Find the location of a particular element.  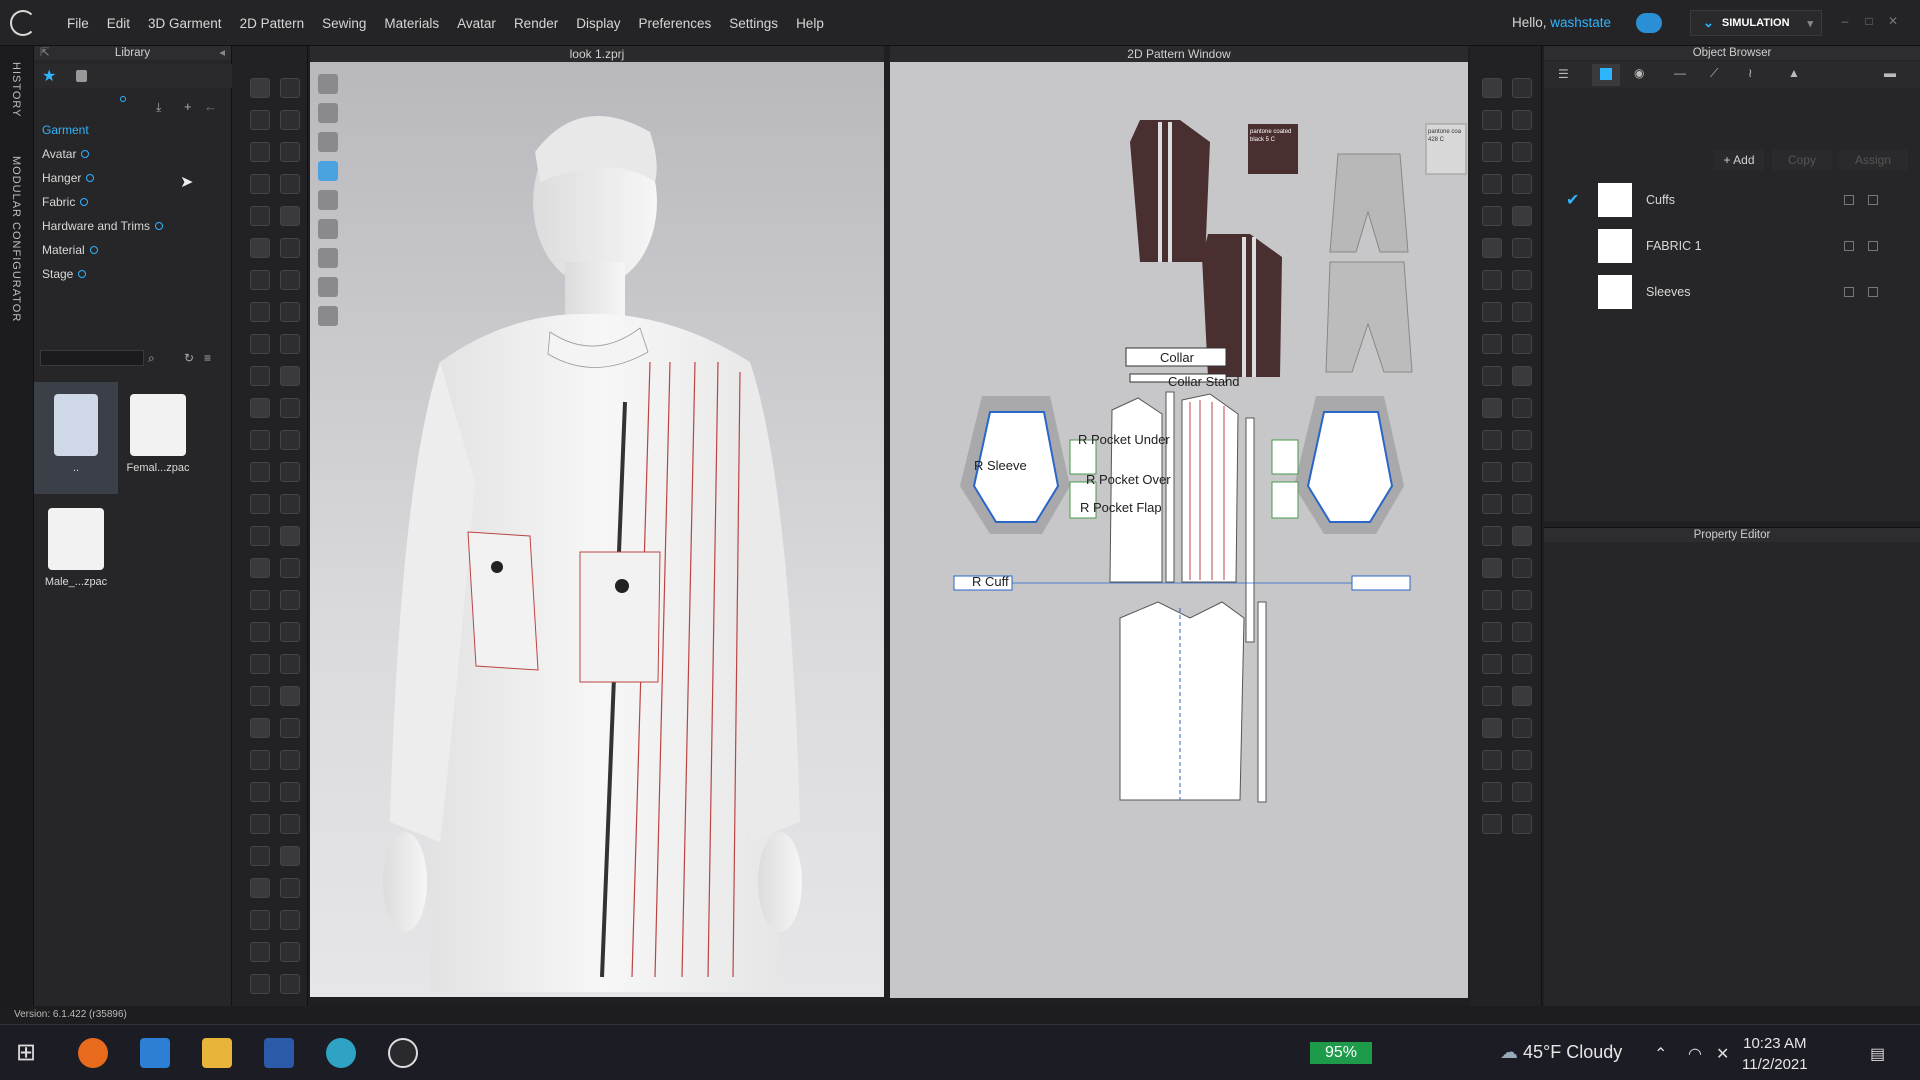

undock-icon: ⇱ is located at coordinates (45, 53).